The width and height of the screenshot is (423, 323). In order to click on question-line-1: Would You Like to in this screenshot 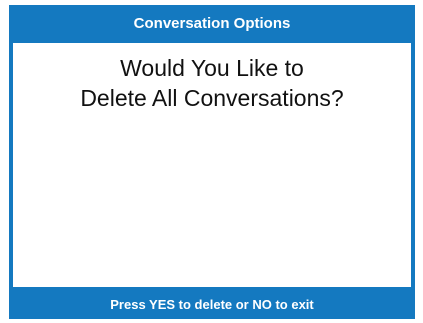, I will do `click(212, 68)`.